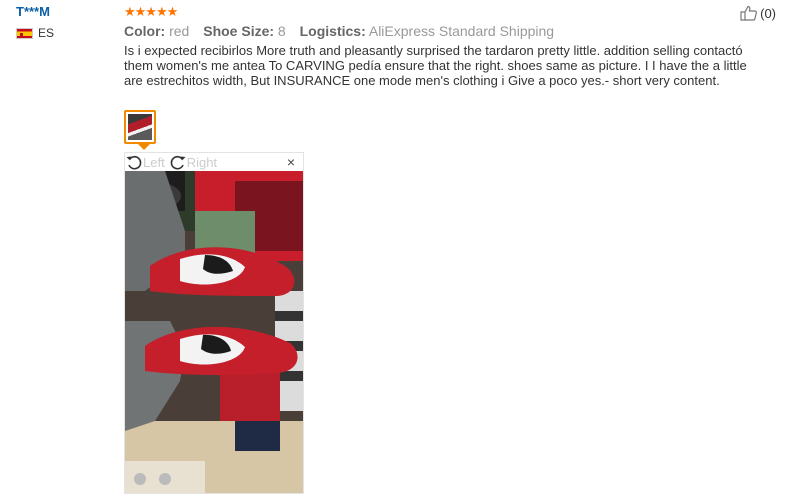 The width and height of the screenshot is (790, 497). I want to click on thumbnail-image, so click(140, 127).